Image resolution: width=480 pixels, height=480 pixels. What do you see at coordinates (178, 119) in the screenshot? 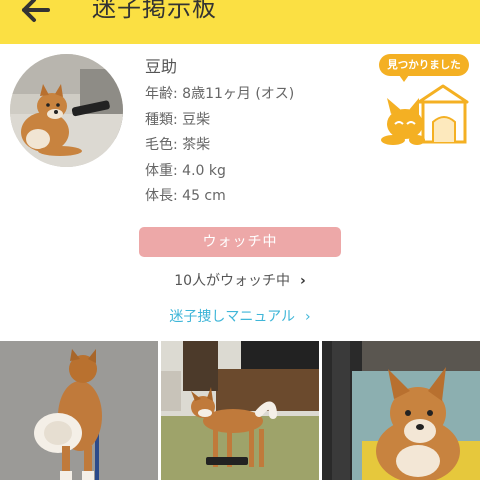
I see `attr-breed: 種類: 豆柴` at bounding box center [178, 119].